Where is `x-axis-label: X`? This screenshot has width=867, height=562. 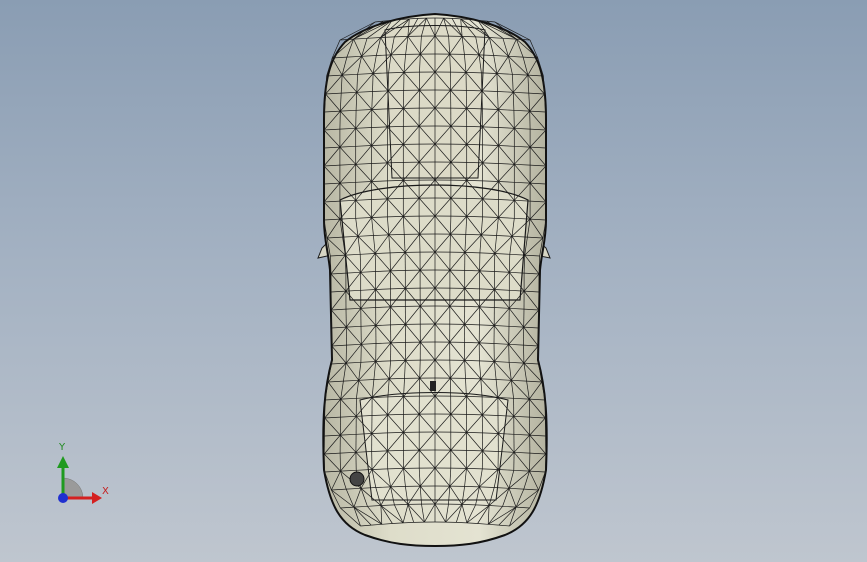 x-axis-label: X is located at coordinates (105, 491).